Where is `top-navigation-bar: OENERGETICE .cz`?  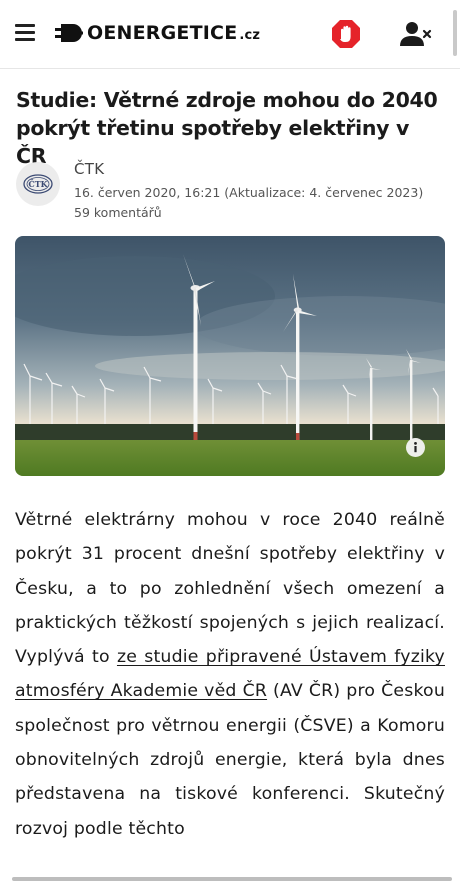 top-navigation-bar: OENERGETICE .cz is located at coordinates (230, 34).